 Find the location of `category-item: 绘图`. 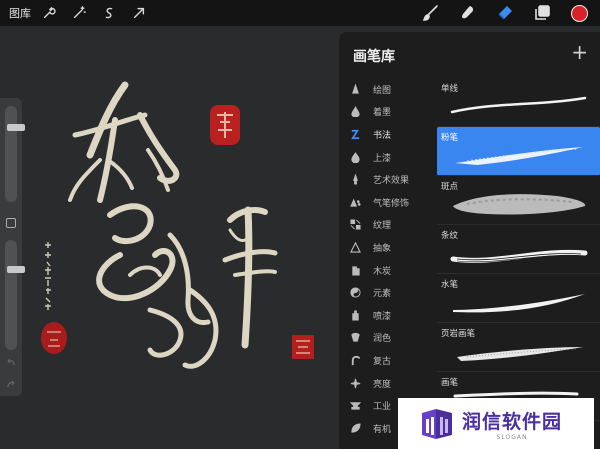

category-item: 绘图 is located at coordinates (387, 89).